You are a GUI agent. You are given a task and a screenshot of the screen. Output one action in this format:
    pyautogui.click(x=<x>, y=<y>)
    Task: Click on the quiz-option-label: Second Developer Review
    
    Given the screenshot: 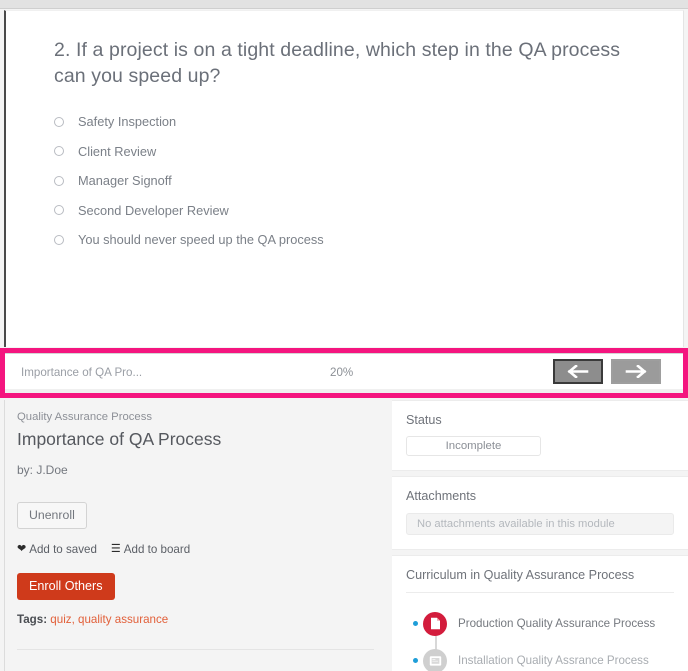 What is the action you would take?
    pyautogui.click(x=153, y=210)
    